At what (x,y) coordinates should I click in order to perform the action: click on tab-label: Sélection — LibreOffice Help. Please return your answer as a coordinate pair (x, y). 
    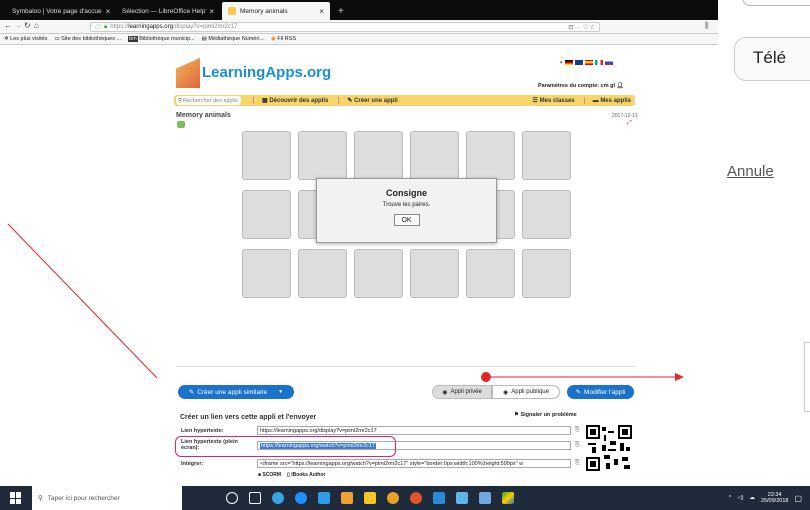
    Looking at the image, I should click on (164, 11).